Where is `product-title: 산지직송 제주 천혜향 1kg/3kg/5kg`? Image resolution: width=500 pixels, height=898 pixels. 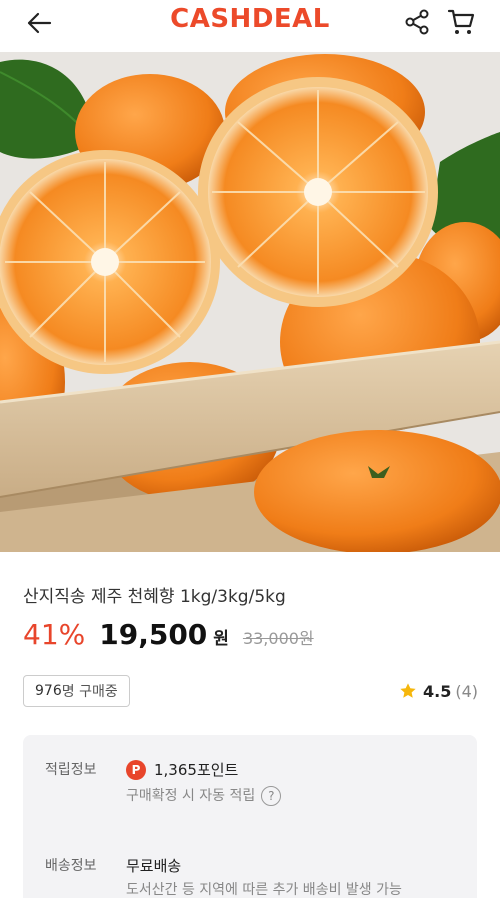 product-title: 산지직송 제주 천혜향 1kg/3kg/5kg is located at coordinates (154, 597).